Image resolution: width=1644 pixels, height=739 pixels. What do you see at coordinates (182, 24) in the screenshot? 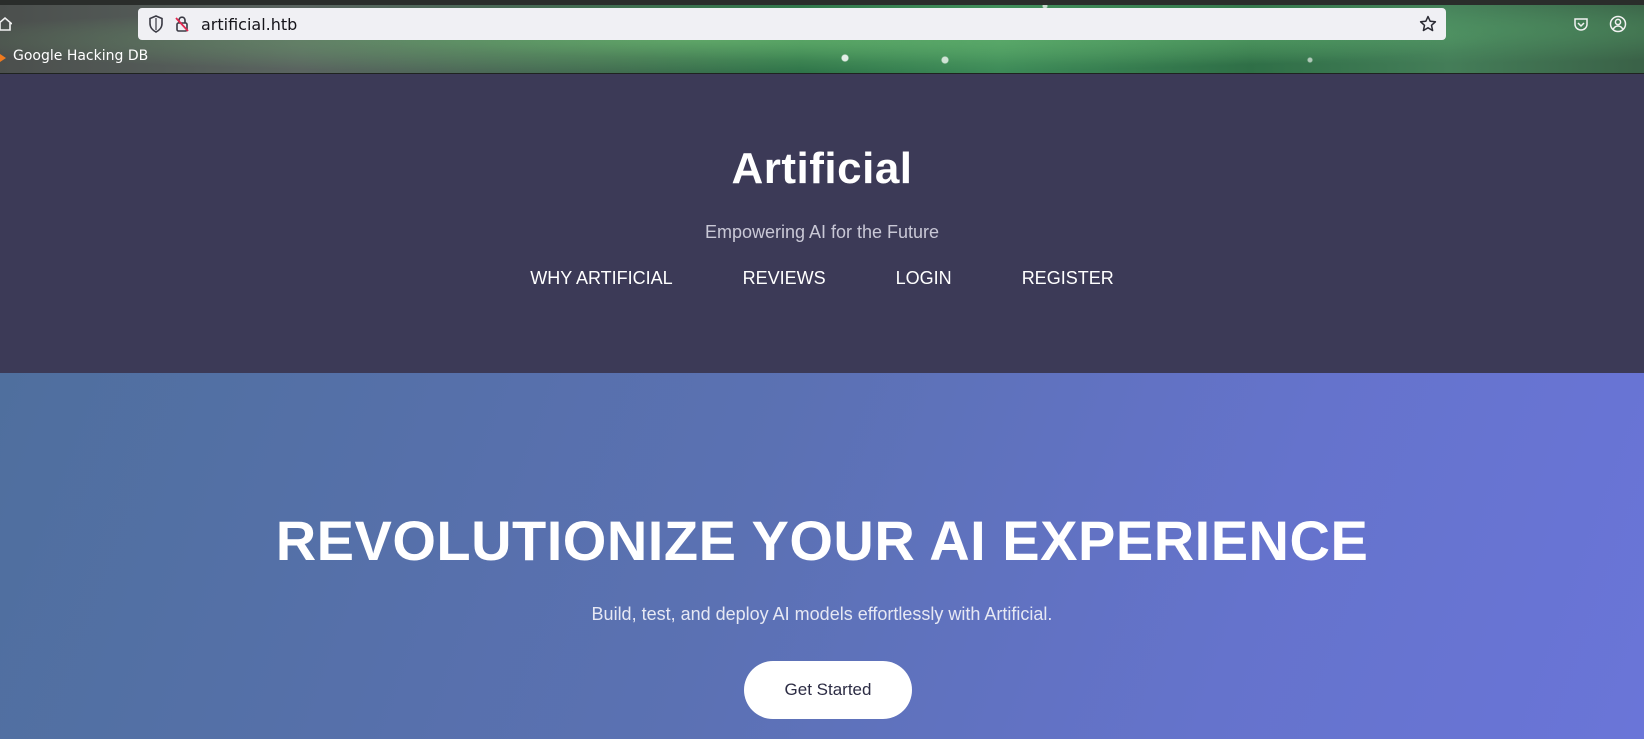
I see `insecure-lock-icon` at bounding box center [182, 24].